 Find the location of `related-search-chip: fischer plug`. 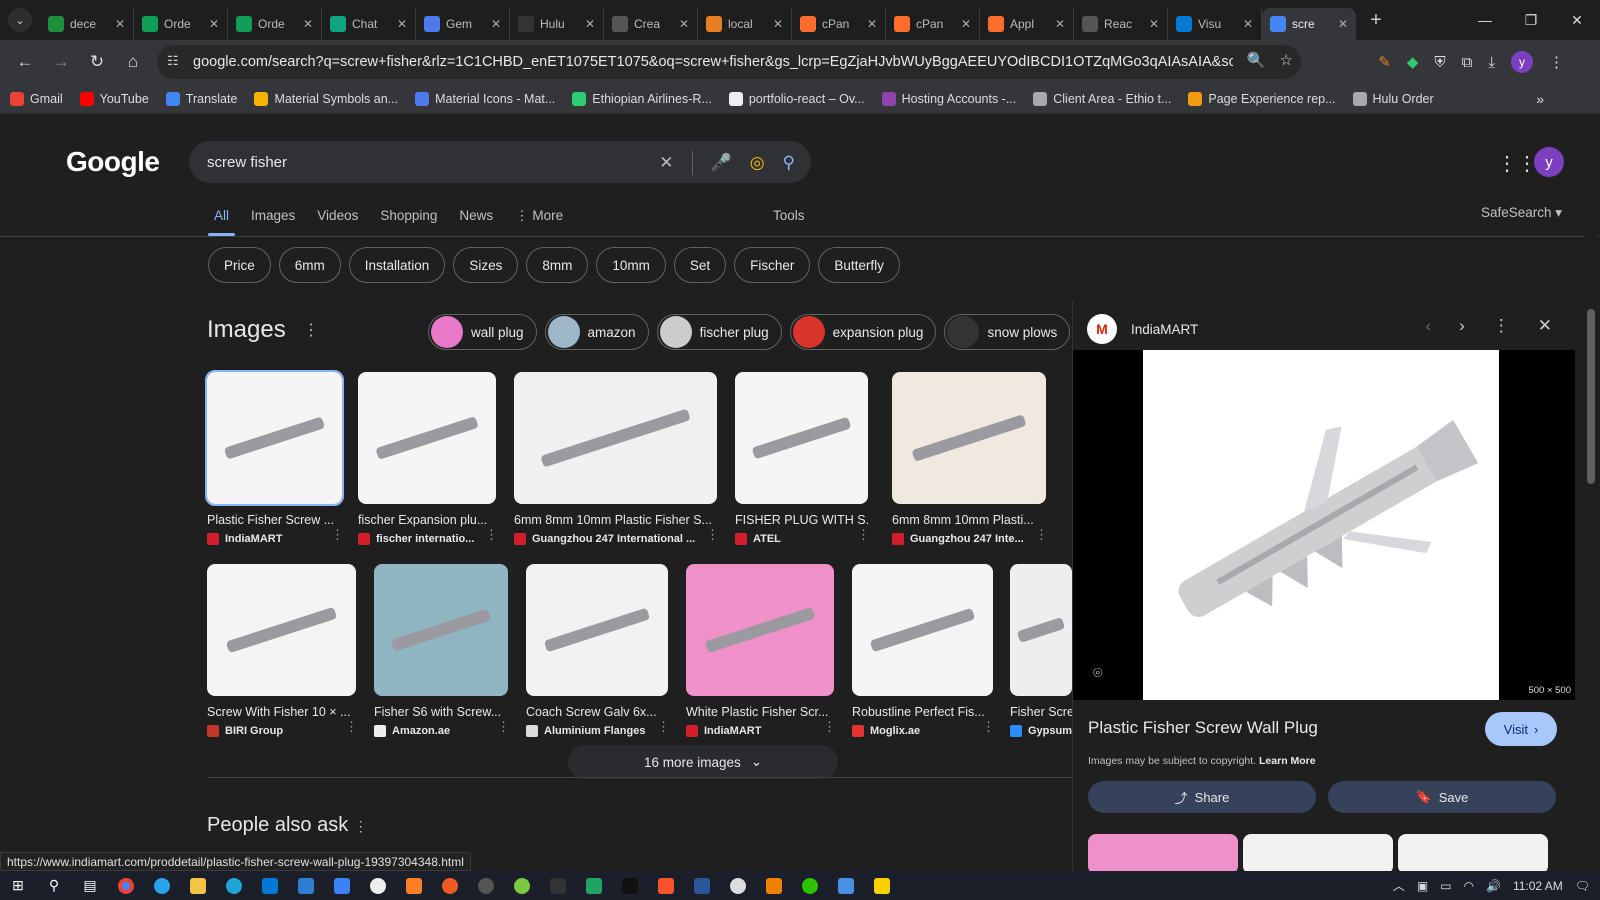

related-search-chip: fischer plug is located at coordinates (719, 332).